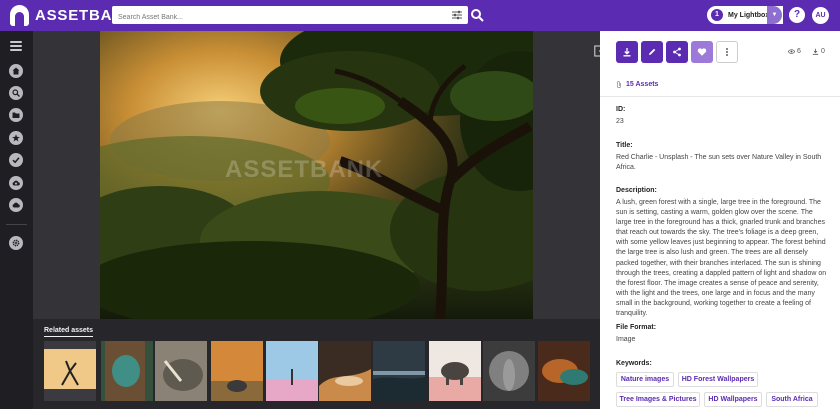 This screenshot has height=409, width=840. What do you see at coordinates (717, 15) in the screenshot?
I see `lightbox-count-badge: 1` at bounding box center [717, 15].